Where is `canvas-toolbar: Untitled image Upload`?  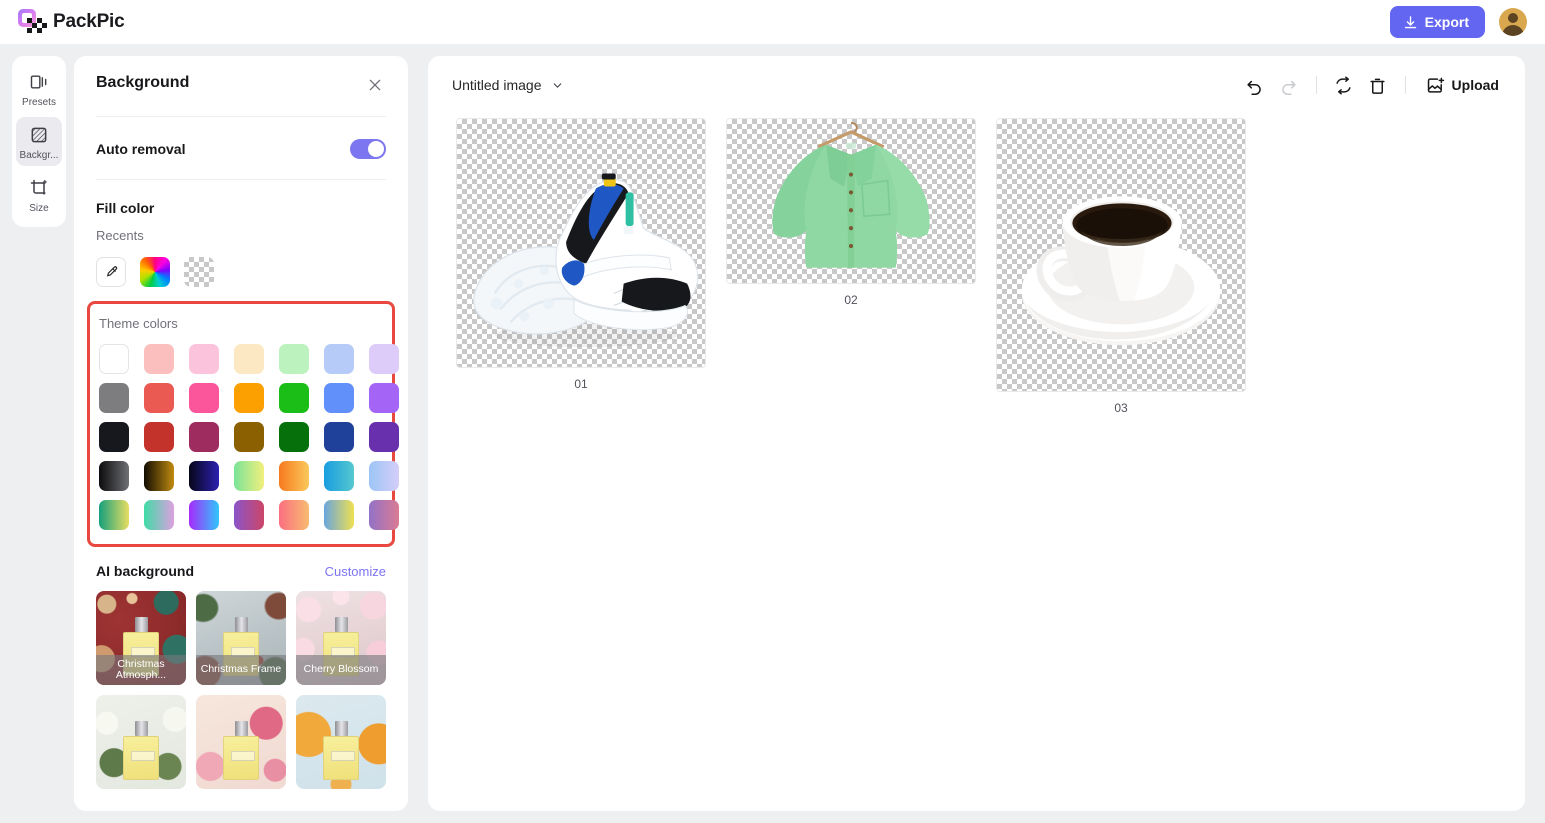 canvas-toolbar: Untitled image Upload is located at coordinates (976, 85).